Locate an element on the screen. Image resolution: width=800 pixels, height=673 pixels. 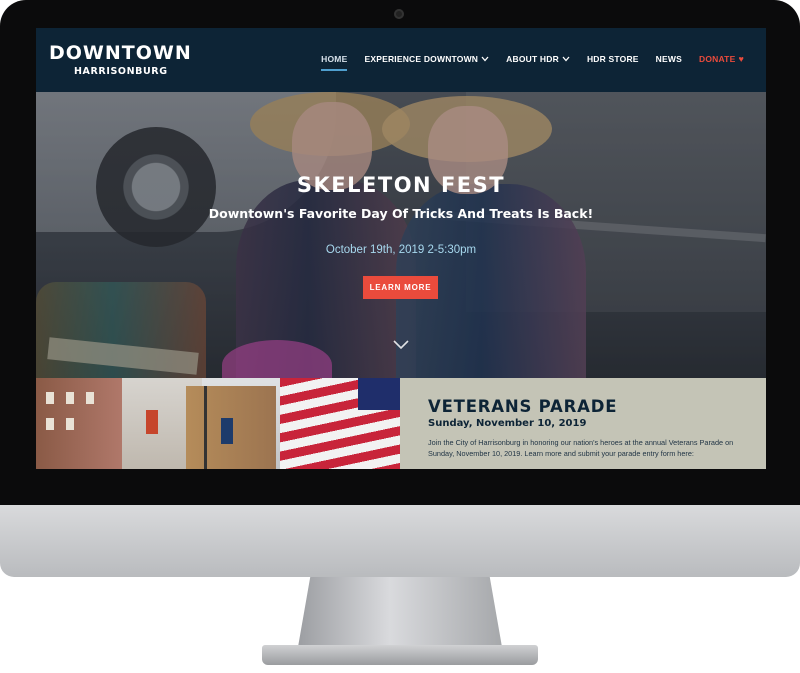
image-pole is located at coordinates (205, 427).